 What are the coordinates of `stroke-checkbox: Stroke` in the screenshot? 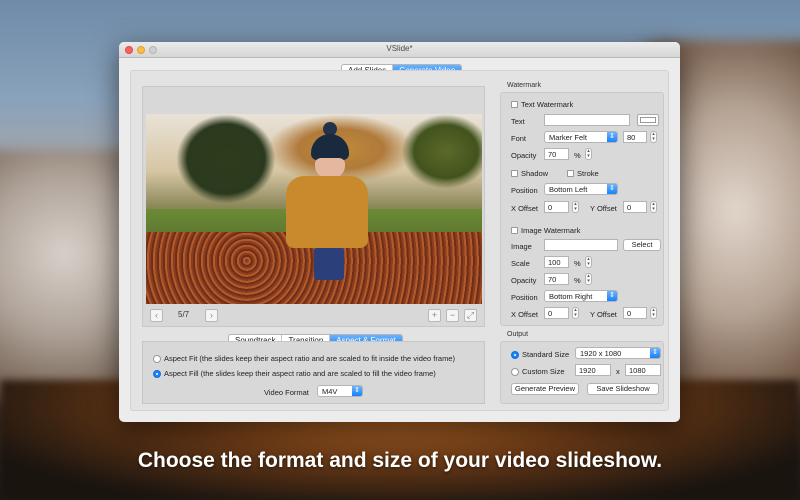 It's located at (583, 173).